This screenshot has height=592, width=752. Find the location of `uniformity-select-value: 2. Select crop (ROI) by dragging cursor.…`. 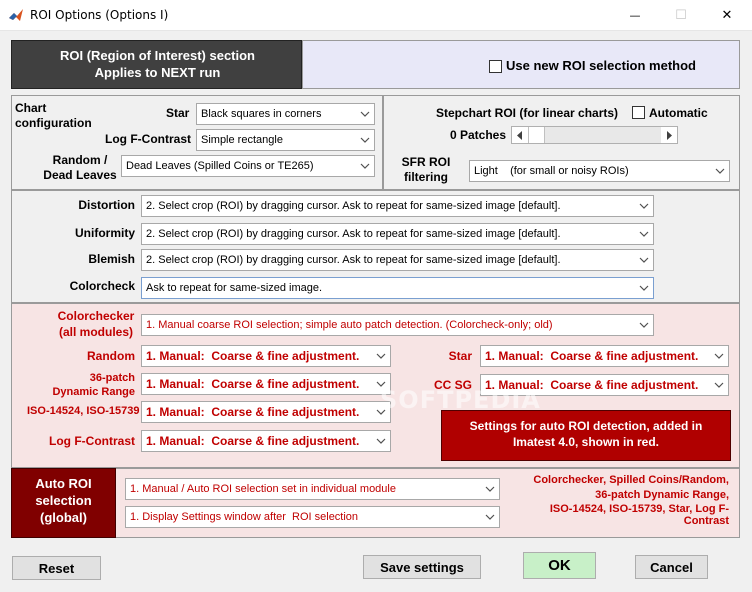

uniformity-select-value: 2. Select crop (ROI) by dragging cursor.… is located at coordinates (353, 234).